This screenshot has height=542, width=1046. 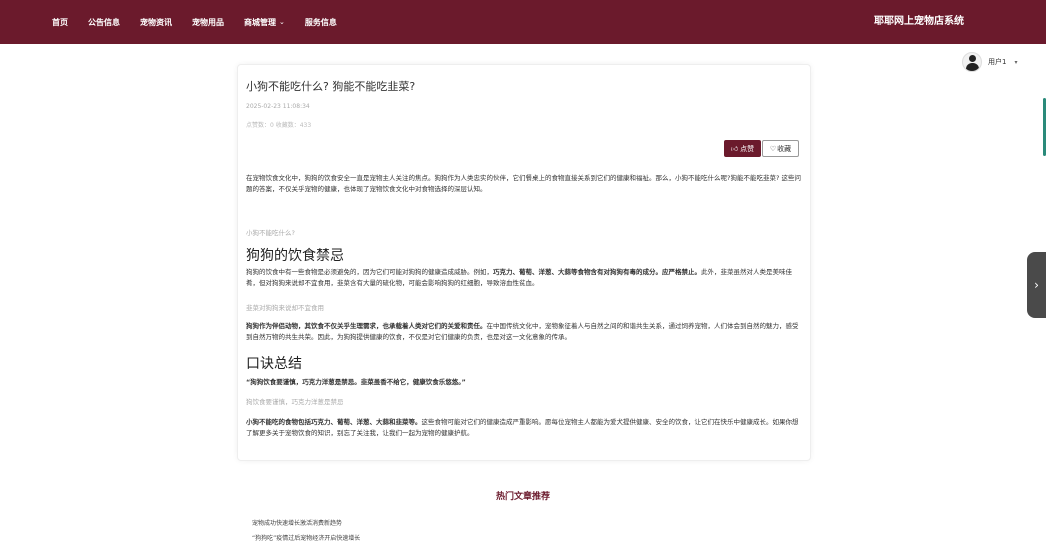 What do you see at coordinates (919, 21) in the screenshot?
I see `site-brand: 耶耶网上宠物店系统` at bounding box center [919, 21].